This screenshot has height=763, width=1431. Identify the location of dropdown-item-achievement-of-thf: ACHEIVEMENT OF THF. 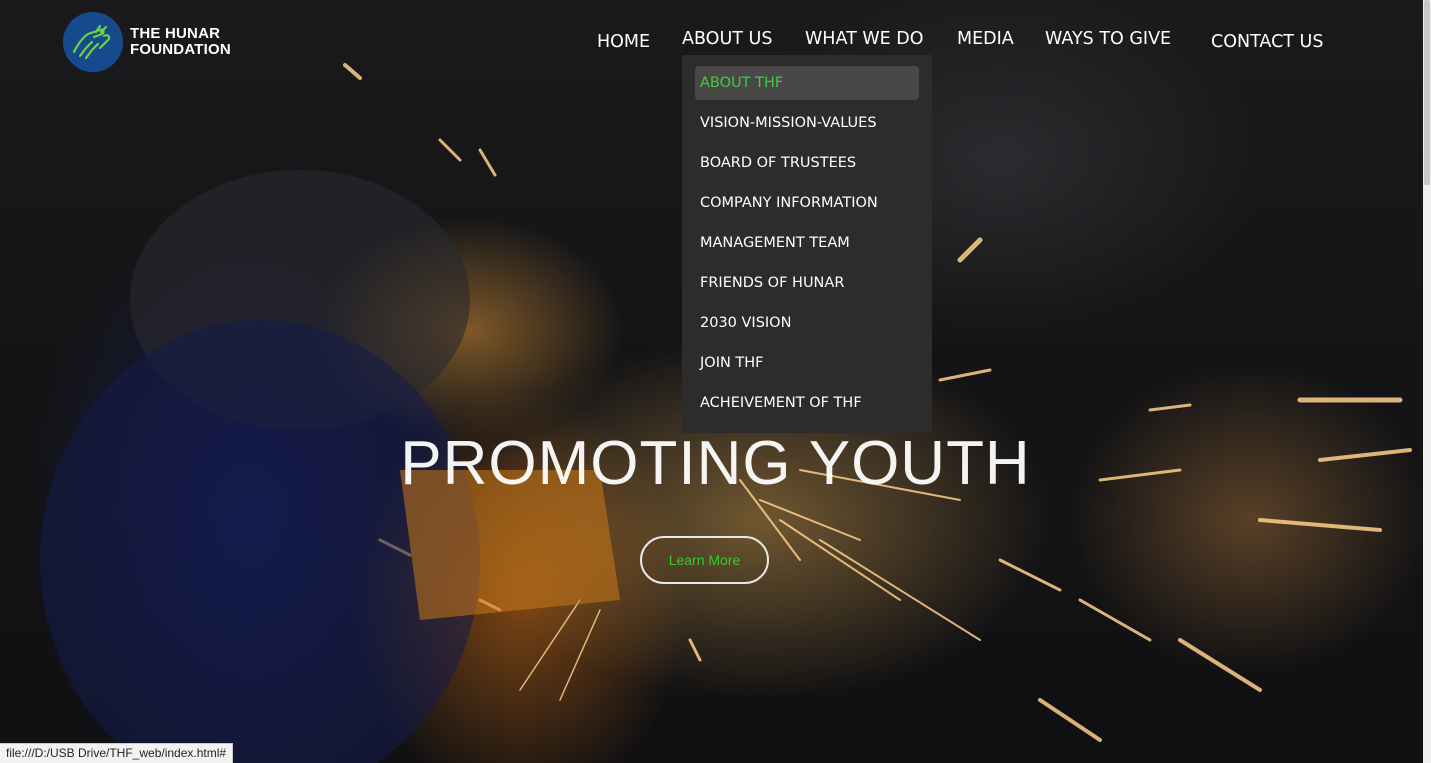
(807, 403).